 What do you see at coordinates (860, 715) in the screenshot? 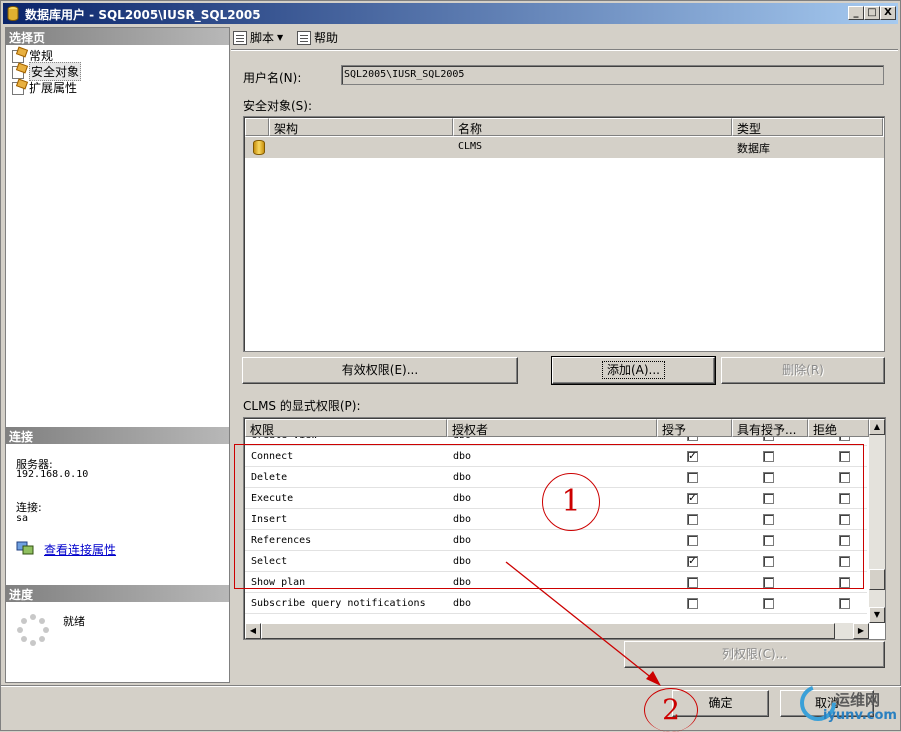
I see `watermark-url: iyunv.com` at bounding box center [860, 715].